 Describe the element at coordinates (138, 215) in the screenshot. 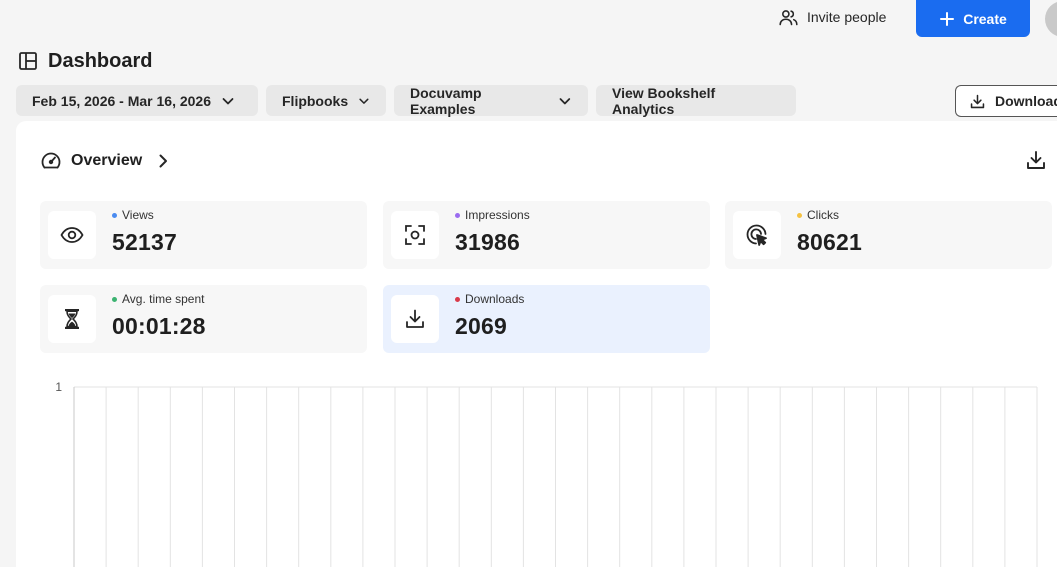

I see `stat-label-text: Views` at that location.